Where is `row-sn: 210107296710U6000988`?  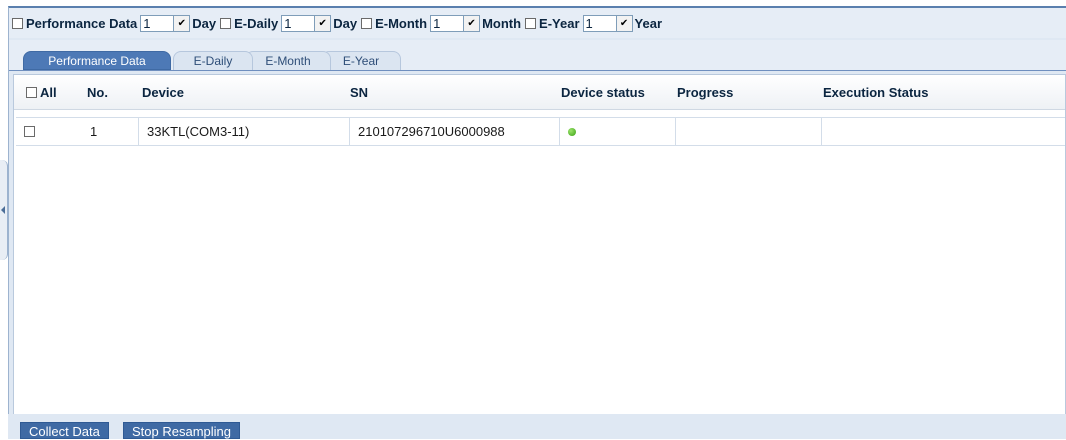 row-sn: 210107296710U6000988 is located at coordinates (455, 131).